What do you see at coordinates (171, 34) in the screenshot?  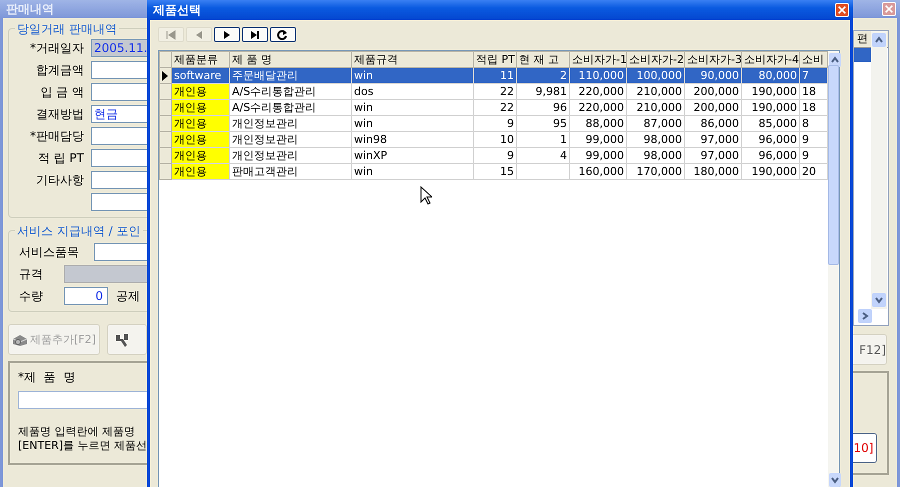 I see `first-icon` at bounding box center [171, 34].